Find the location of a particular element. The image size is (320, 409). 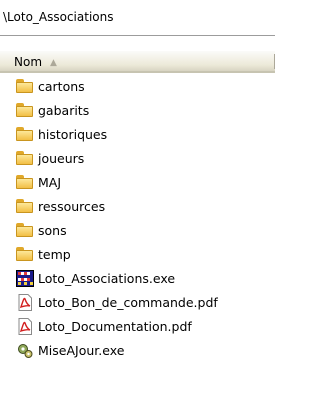

item-label: joueurs is located at coordinates (61, 158).